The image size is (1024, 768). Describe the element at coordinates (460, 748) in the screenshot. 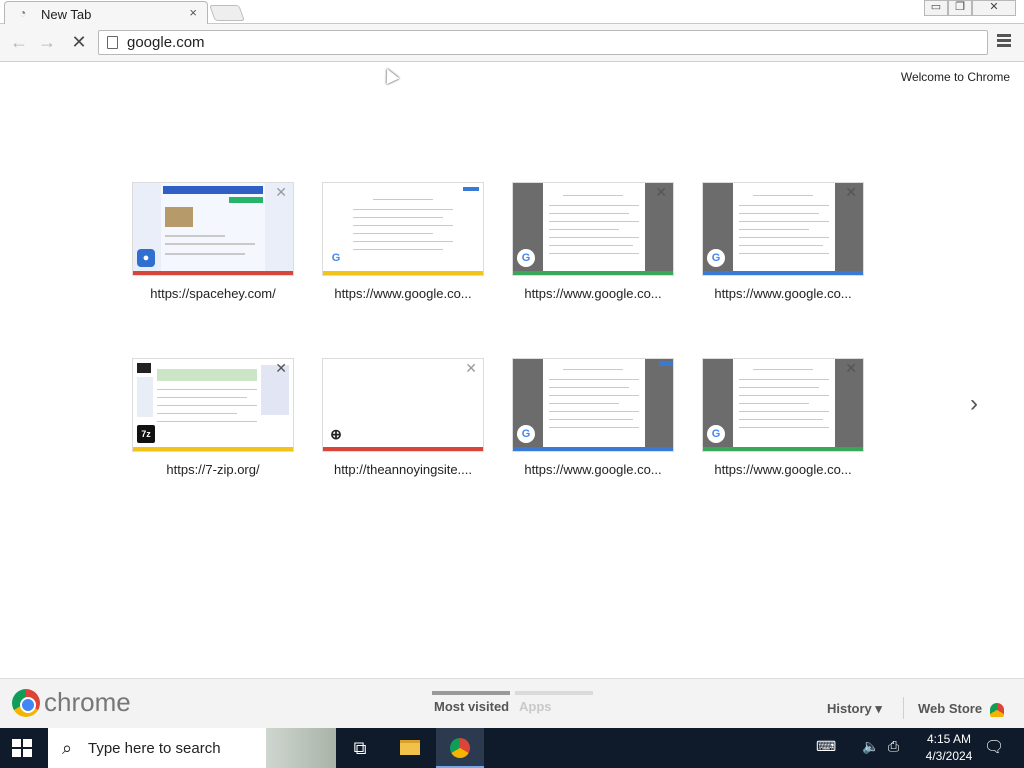

I see `chrome-taskbar-icon` at that location.